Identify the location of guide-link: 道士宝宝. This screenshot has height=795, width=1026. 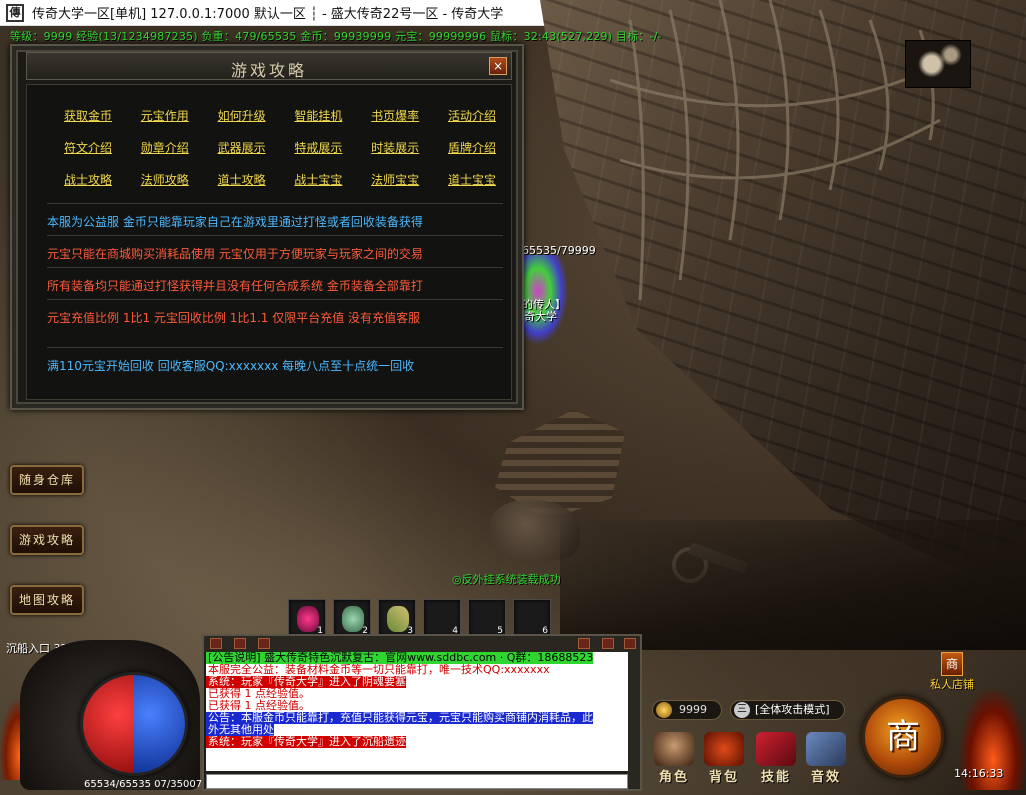
(472, 179).